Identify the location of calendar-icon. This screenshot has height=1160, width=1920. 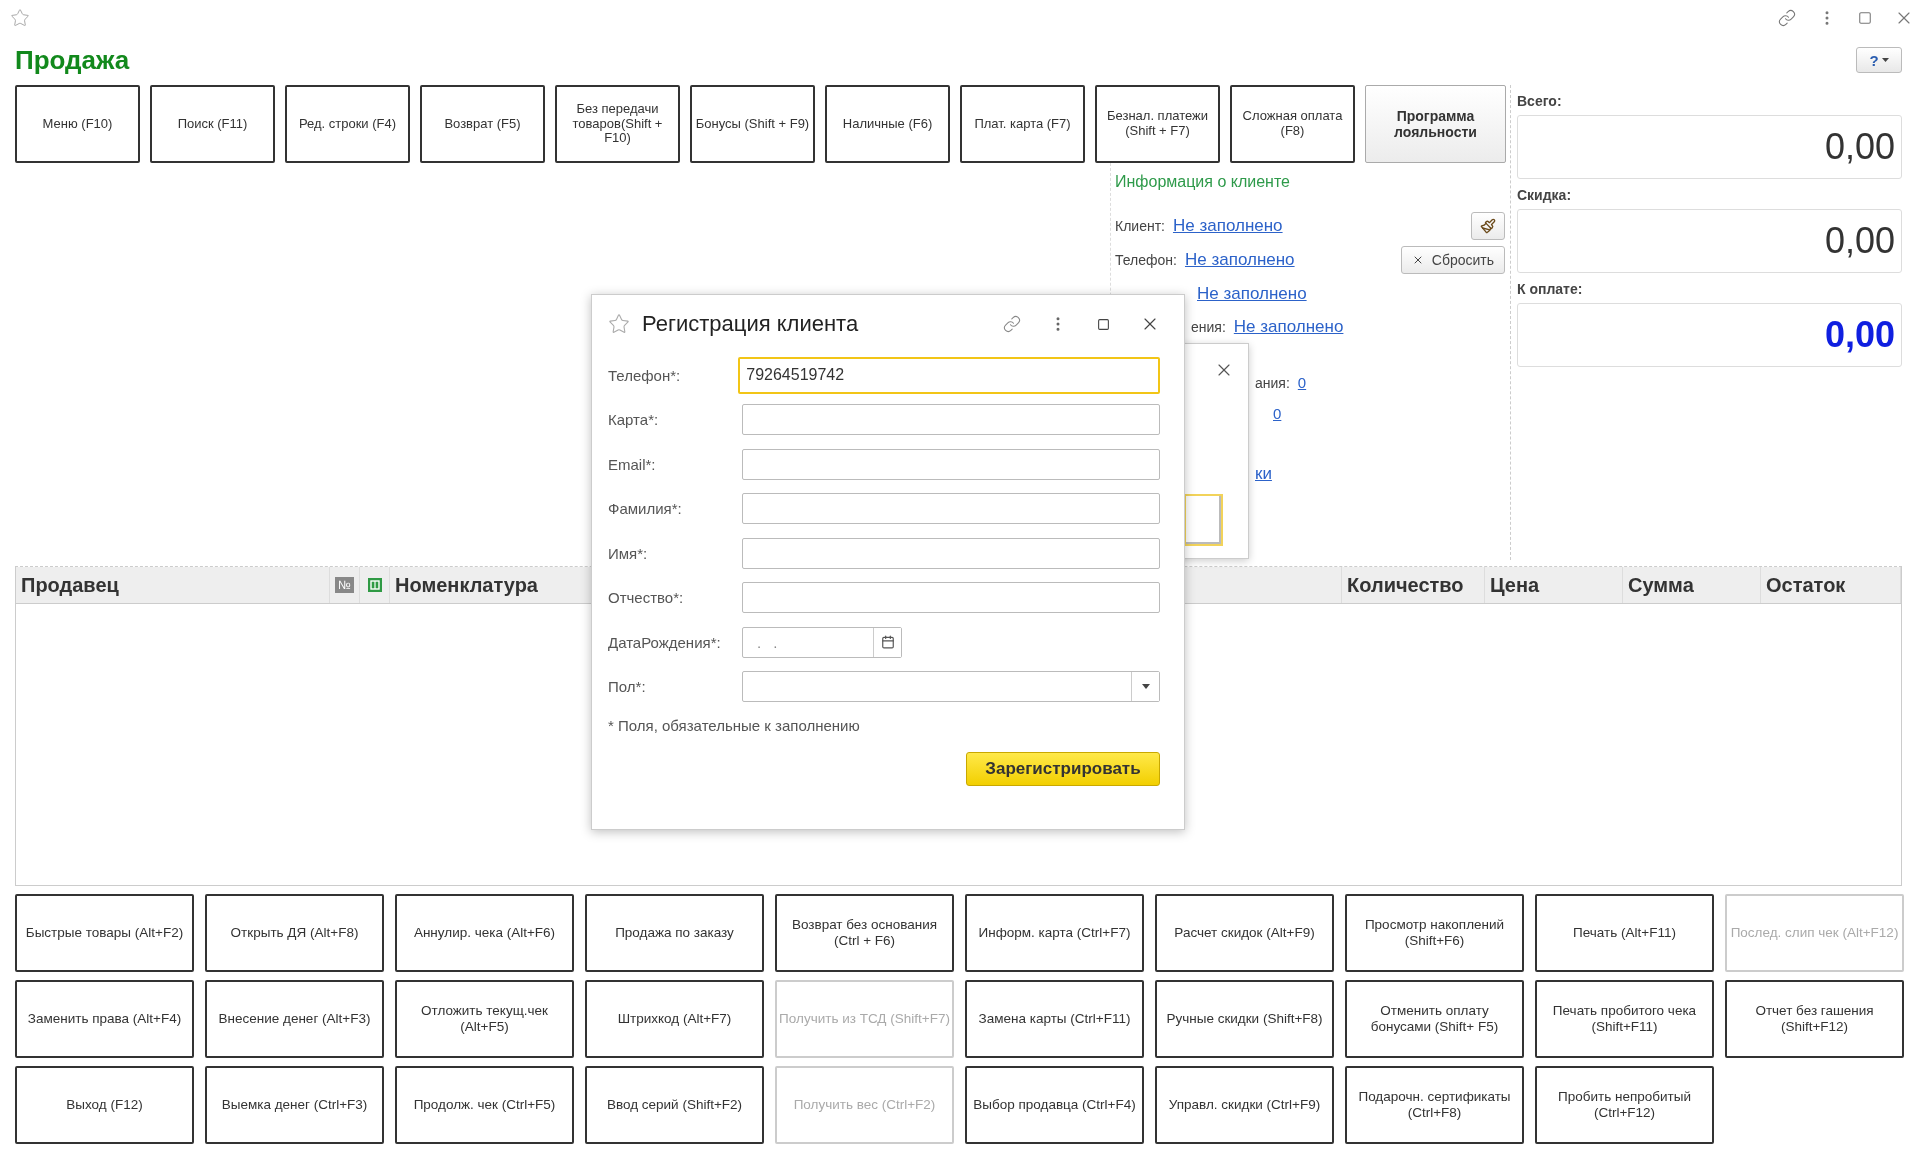
(887, 642).